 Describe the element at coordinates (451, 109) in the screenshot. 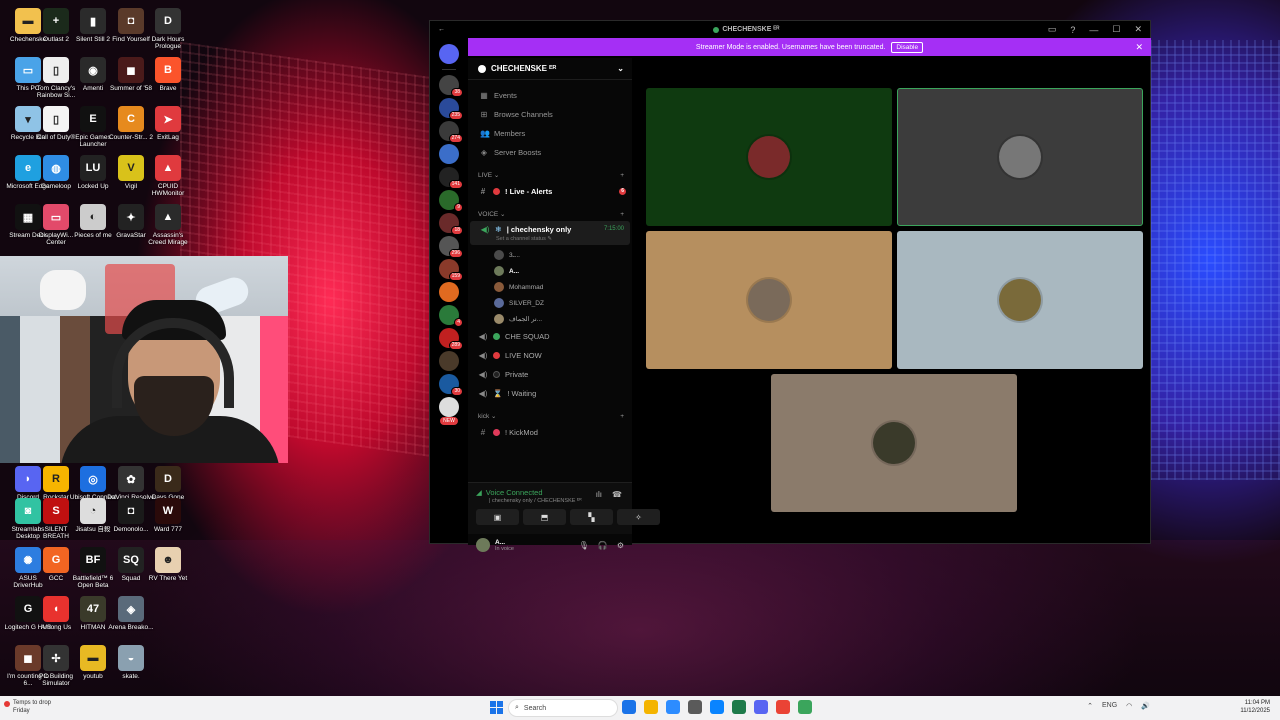

I see `server-icon: 235` at that location.